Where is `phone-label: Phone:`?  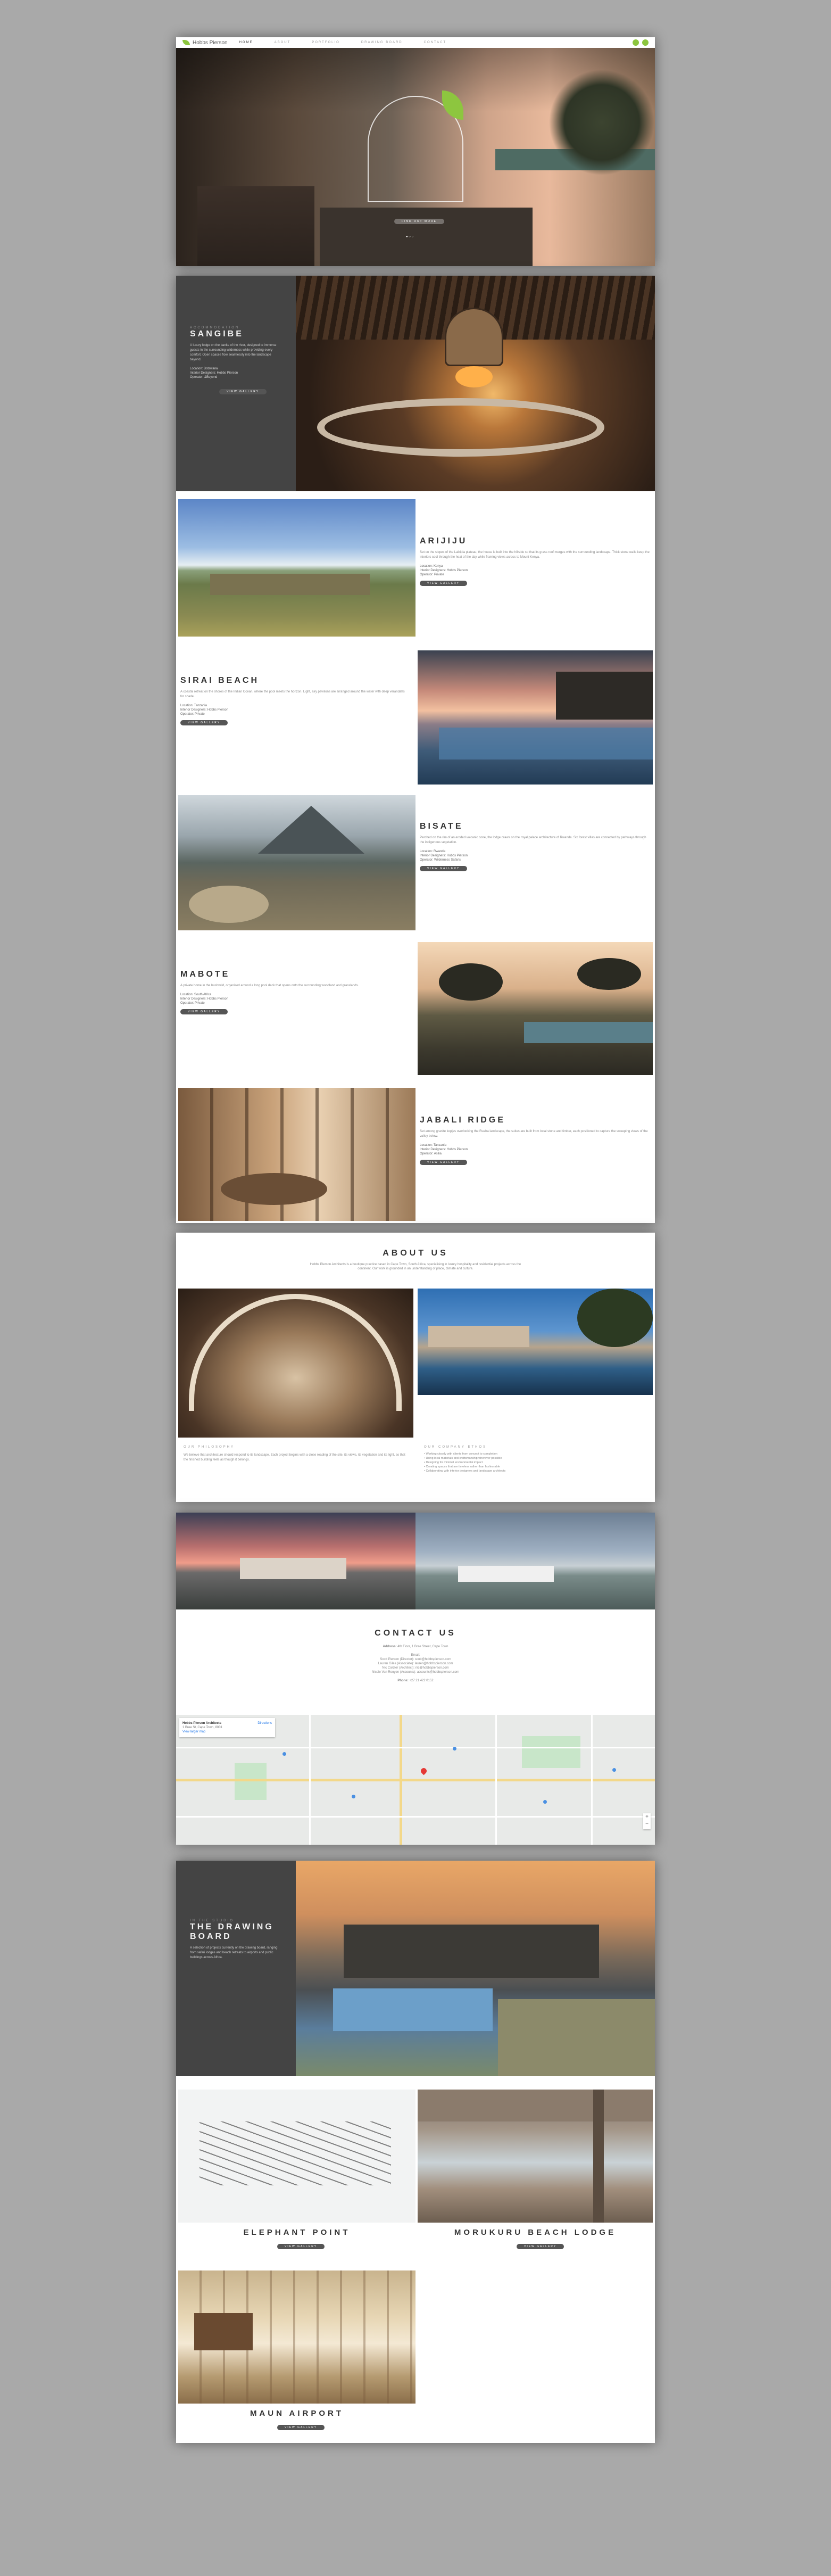 phone-label: Phone: is located at coordinates (403, 1680).